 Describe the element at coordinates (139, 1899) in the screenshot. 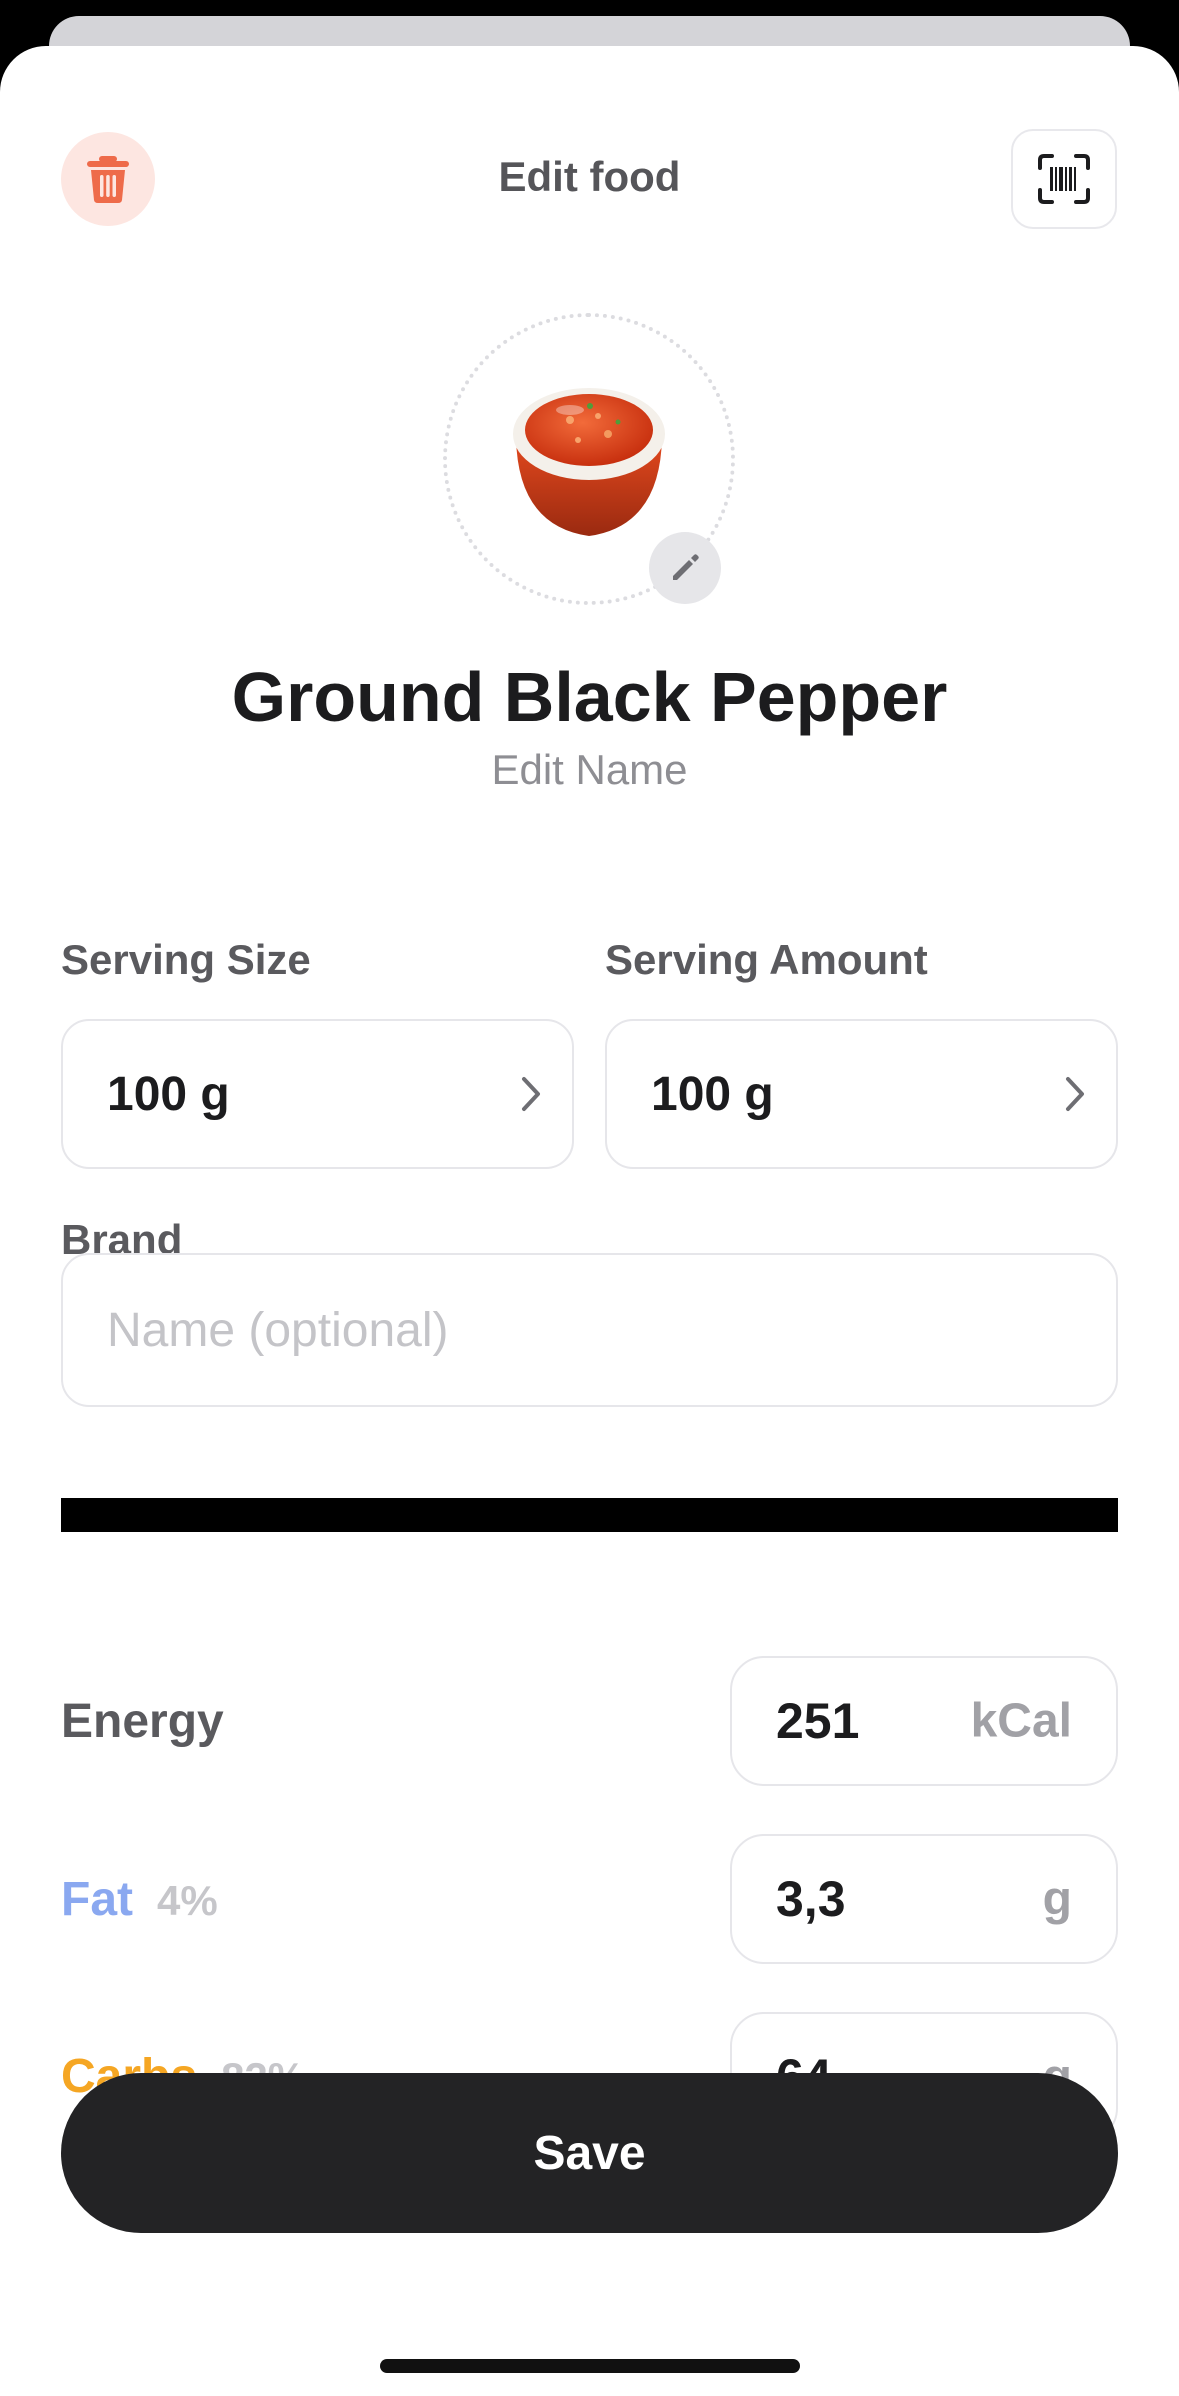

I see `fat-row-label: Fat 4%` at that location.